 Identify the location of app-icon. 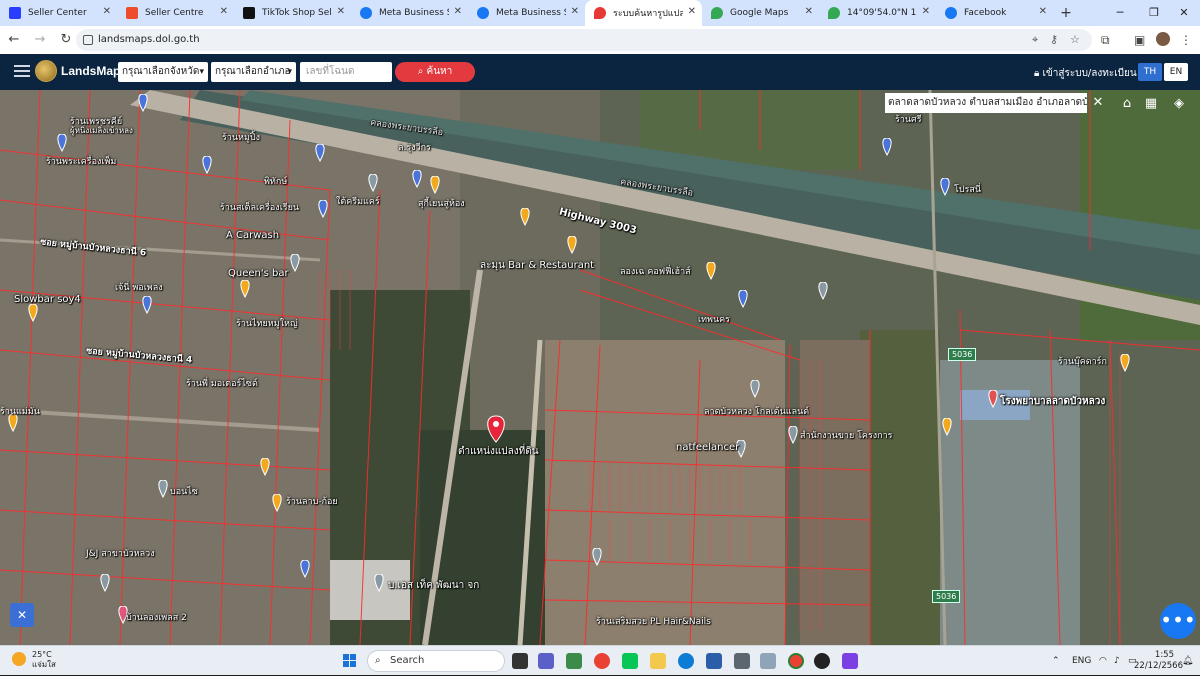
(768, 661).